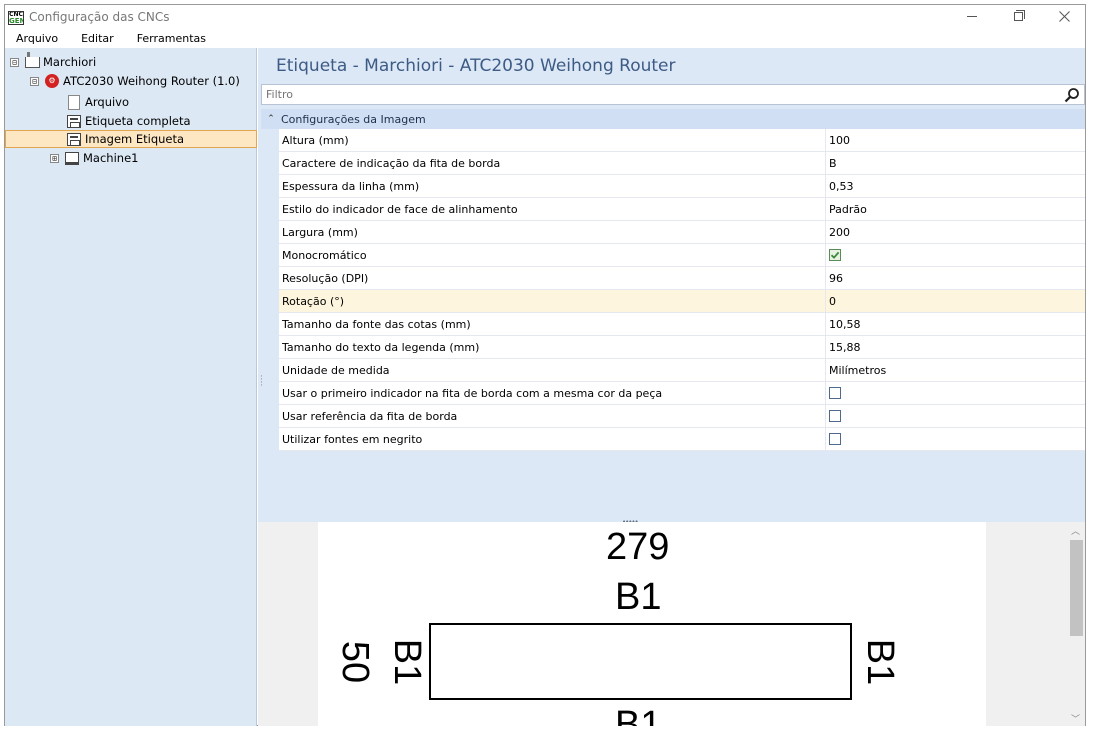 The image size is (1093, 733). What do you see at coordinates (673, 119) in the screenshot?
I see `category-header: ⌃ Configurações da Imagem` at bounding box center [673, 119].